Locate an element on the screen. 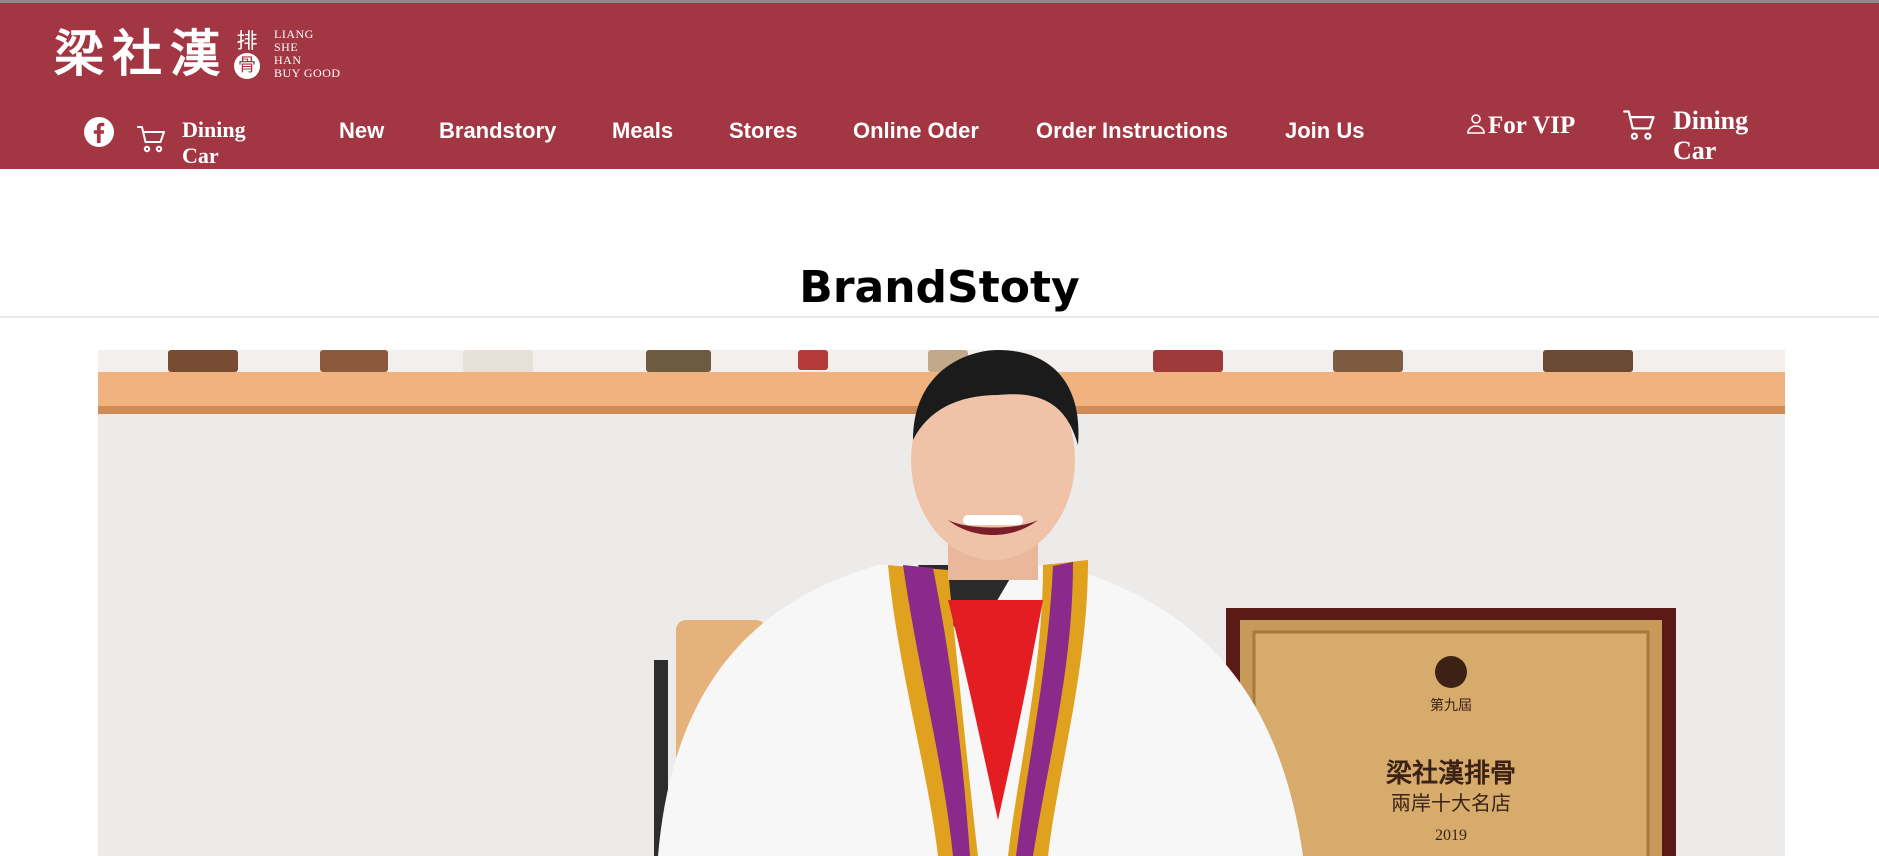 The image size is (1879, 856). nav-item-brandstory: Brandstory is located at coordinates (497, 131).